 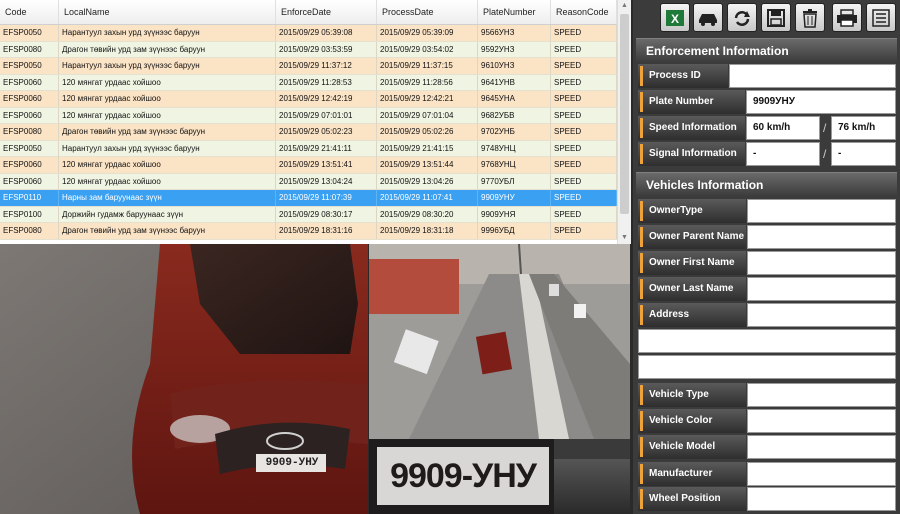 What do you see at coordinates (427, 49) in the screenshot?
I see `table-cell-processdate: 2015/09/29 03:54:02` at bounding box center [427, 49].